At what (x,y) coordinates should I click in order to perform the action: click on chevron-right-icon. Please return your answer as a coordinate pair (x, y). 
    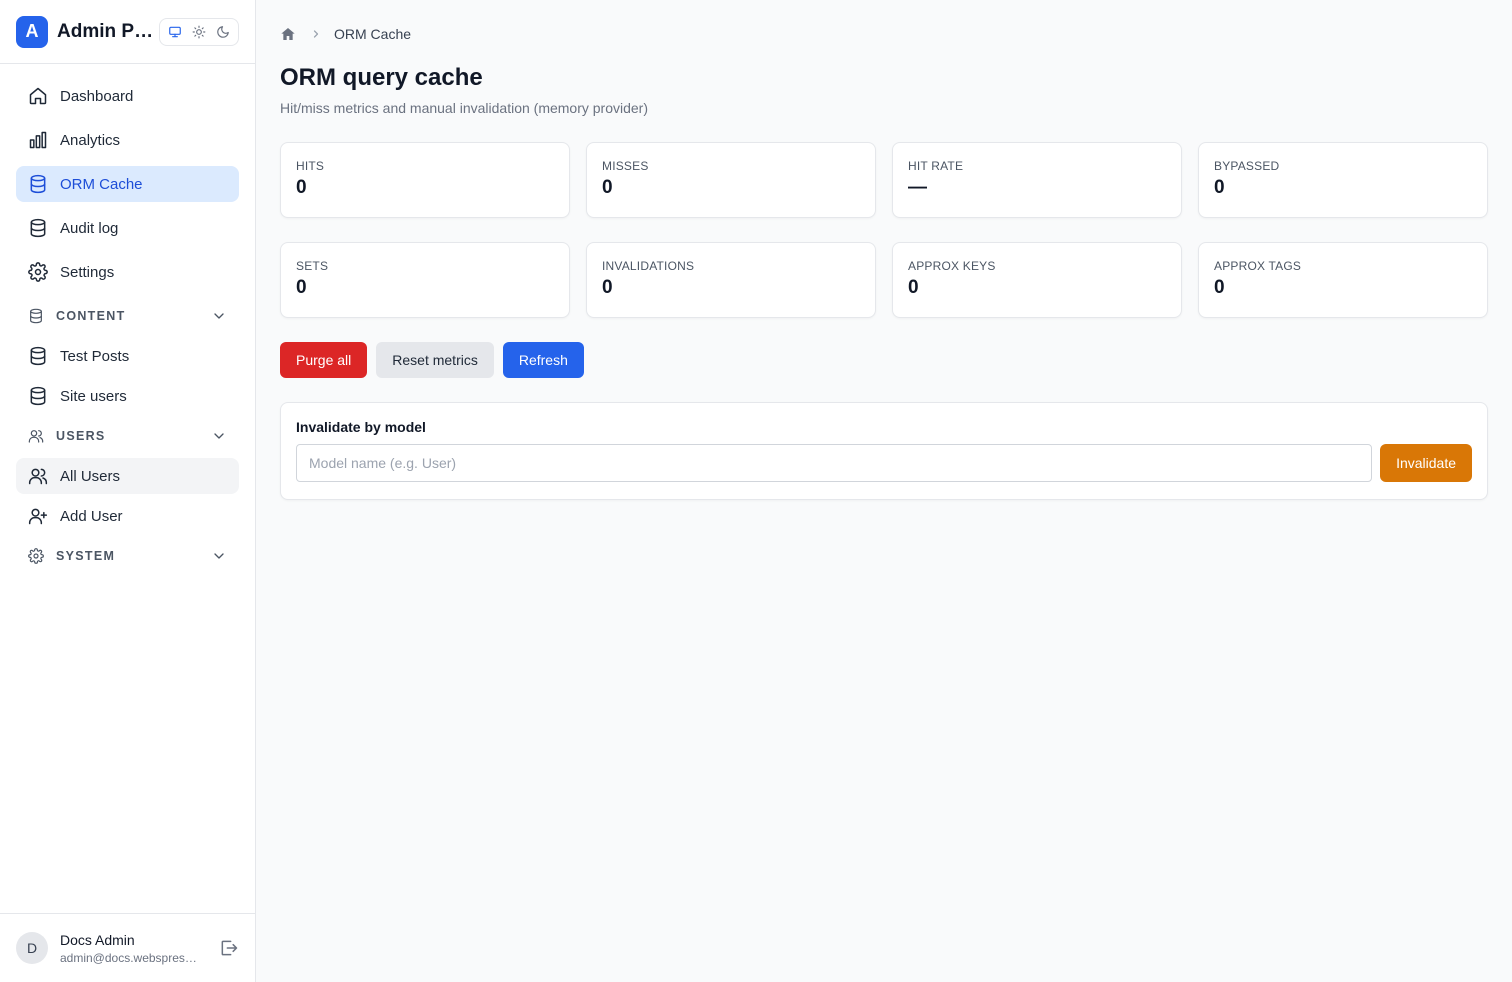
    Looking at the image, I should click on (316, 34).